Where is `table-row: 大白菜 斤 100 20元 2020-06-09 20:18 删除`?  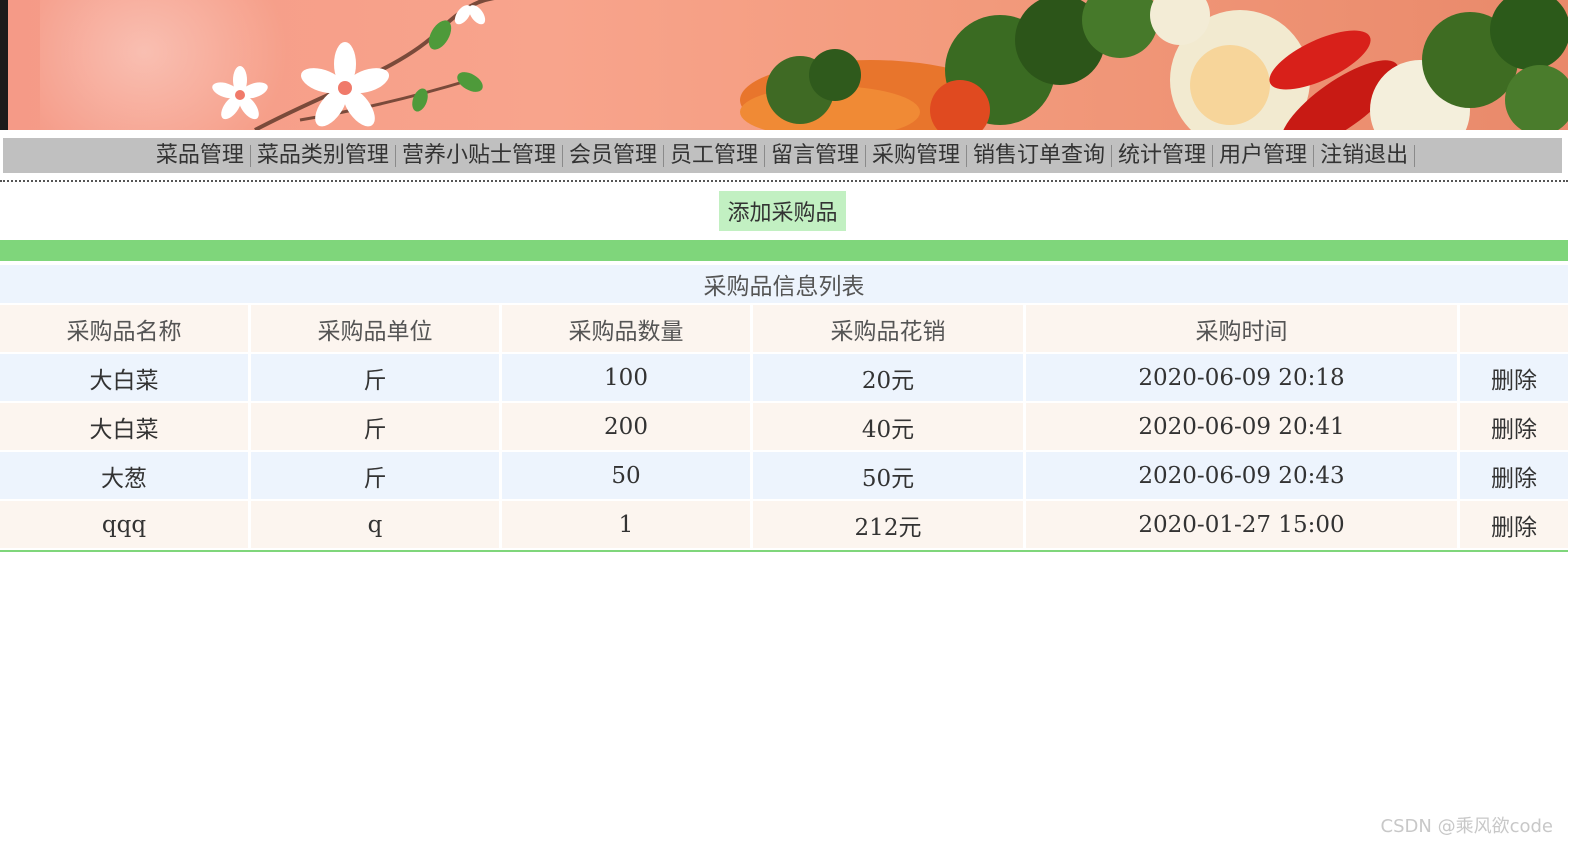 table-row: 大白菜 斤 100 20元 2020-06-09 20:18 删除 is located at coordinates (784, 377).